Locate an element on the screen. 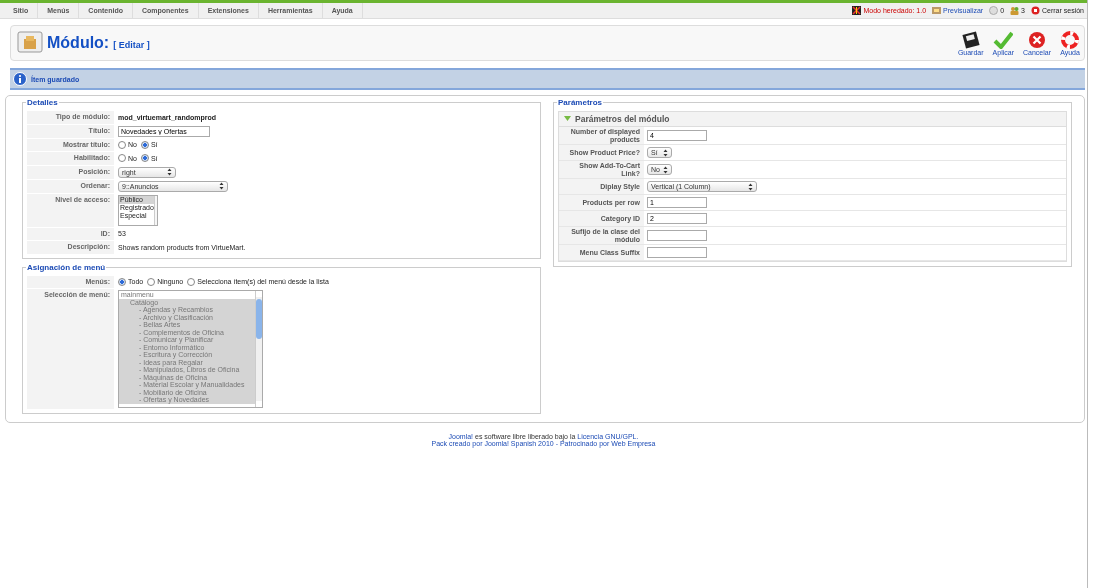  section-legend: Detalles is located at coordinates (42, 103).